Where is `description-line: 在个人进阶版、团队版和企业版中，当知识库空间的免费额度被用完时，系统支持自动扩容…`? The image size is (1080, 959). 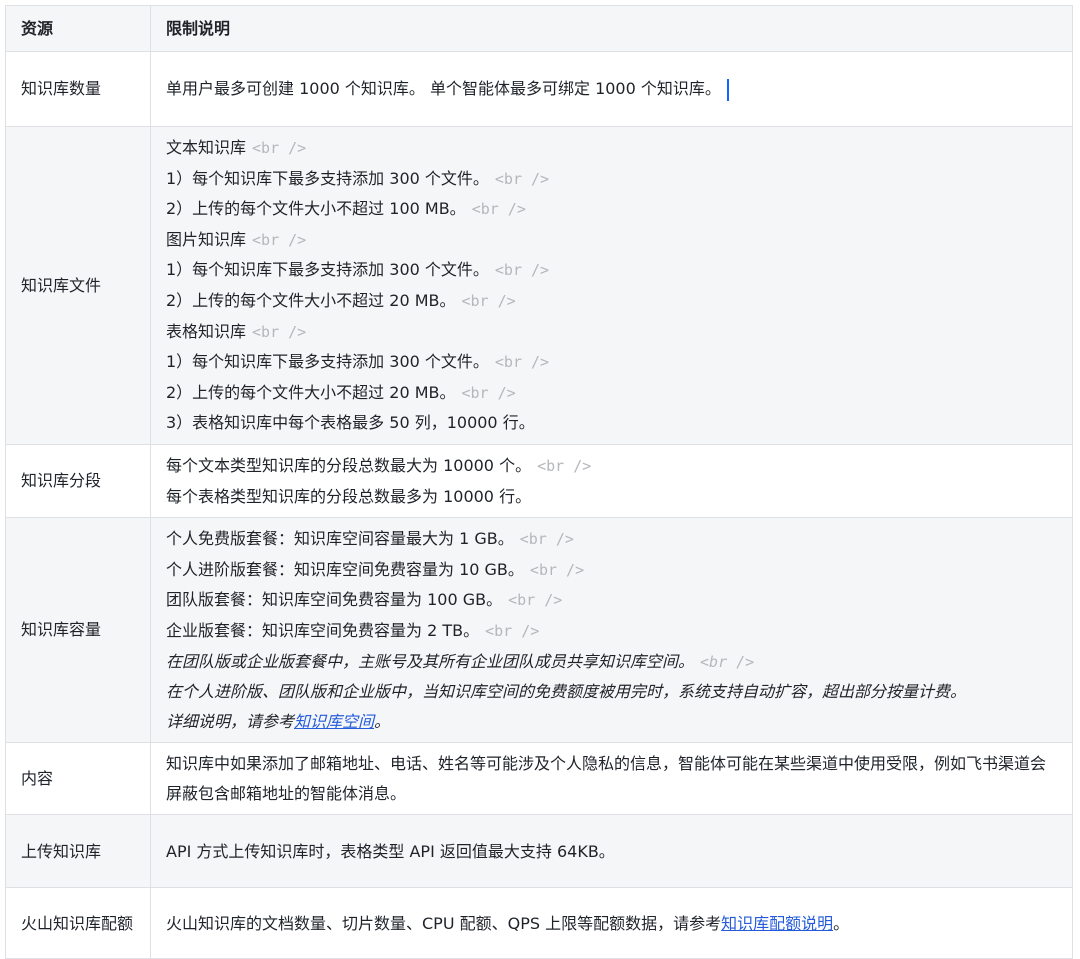
description-line: 在个人进阶版、团队版和企业版中，当知识库空间的免费额度被用完时，系统支持自动扩容… is located at coordinates (566, 692).